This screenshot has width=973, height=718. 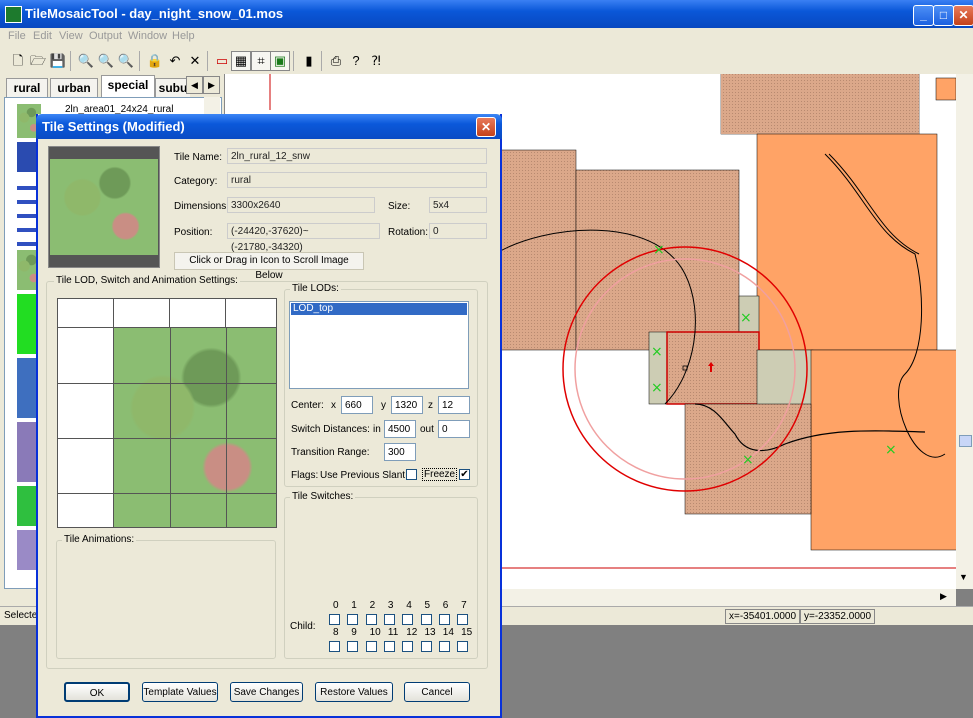 I want to click on minimize-icon: _, so click(x=923, y=15).